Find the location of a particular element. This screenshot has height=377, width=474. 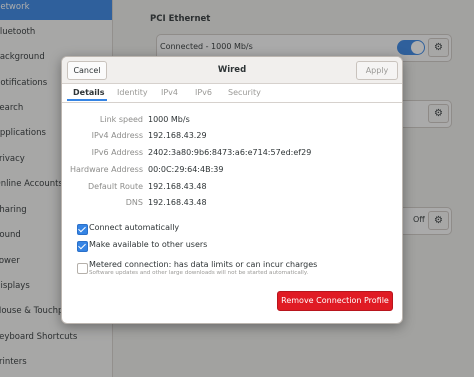

available-to-all-users-checkbox is located at coordinates (82, 246).